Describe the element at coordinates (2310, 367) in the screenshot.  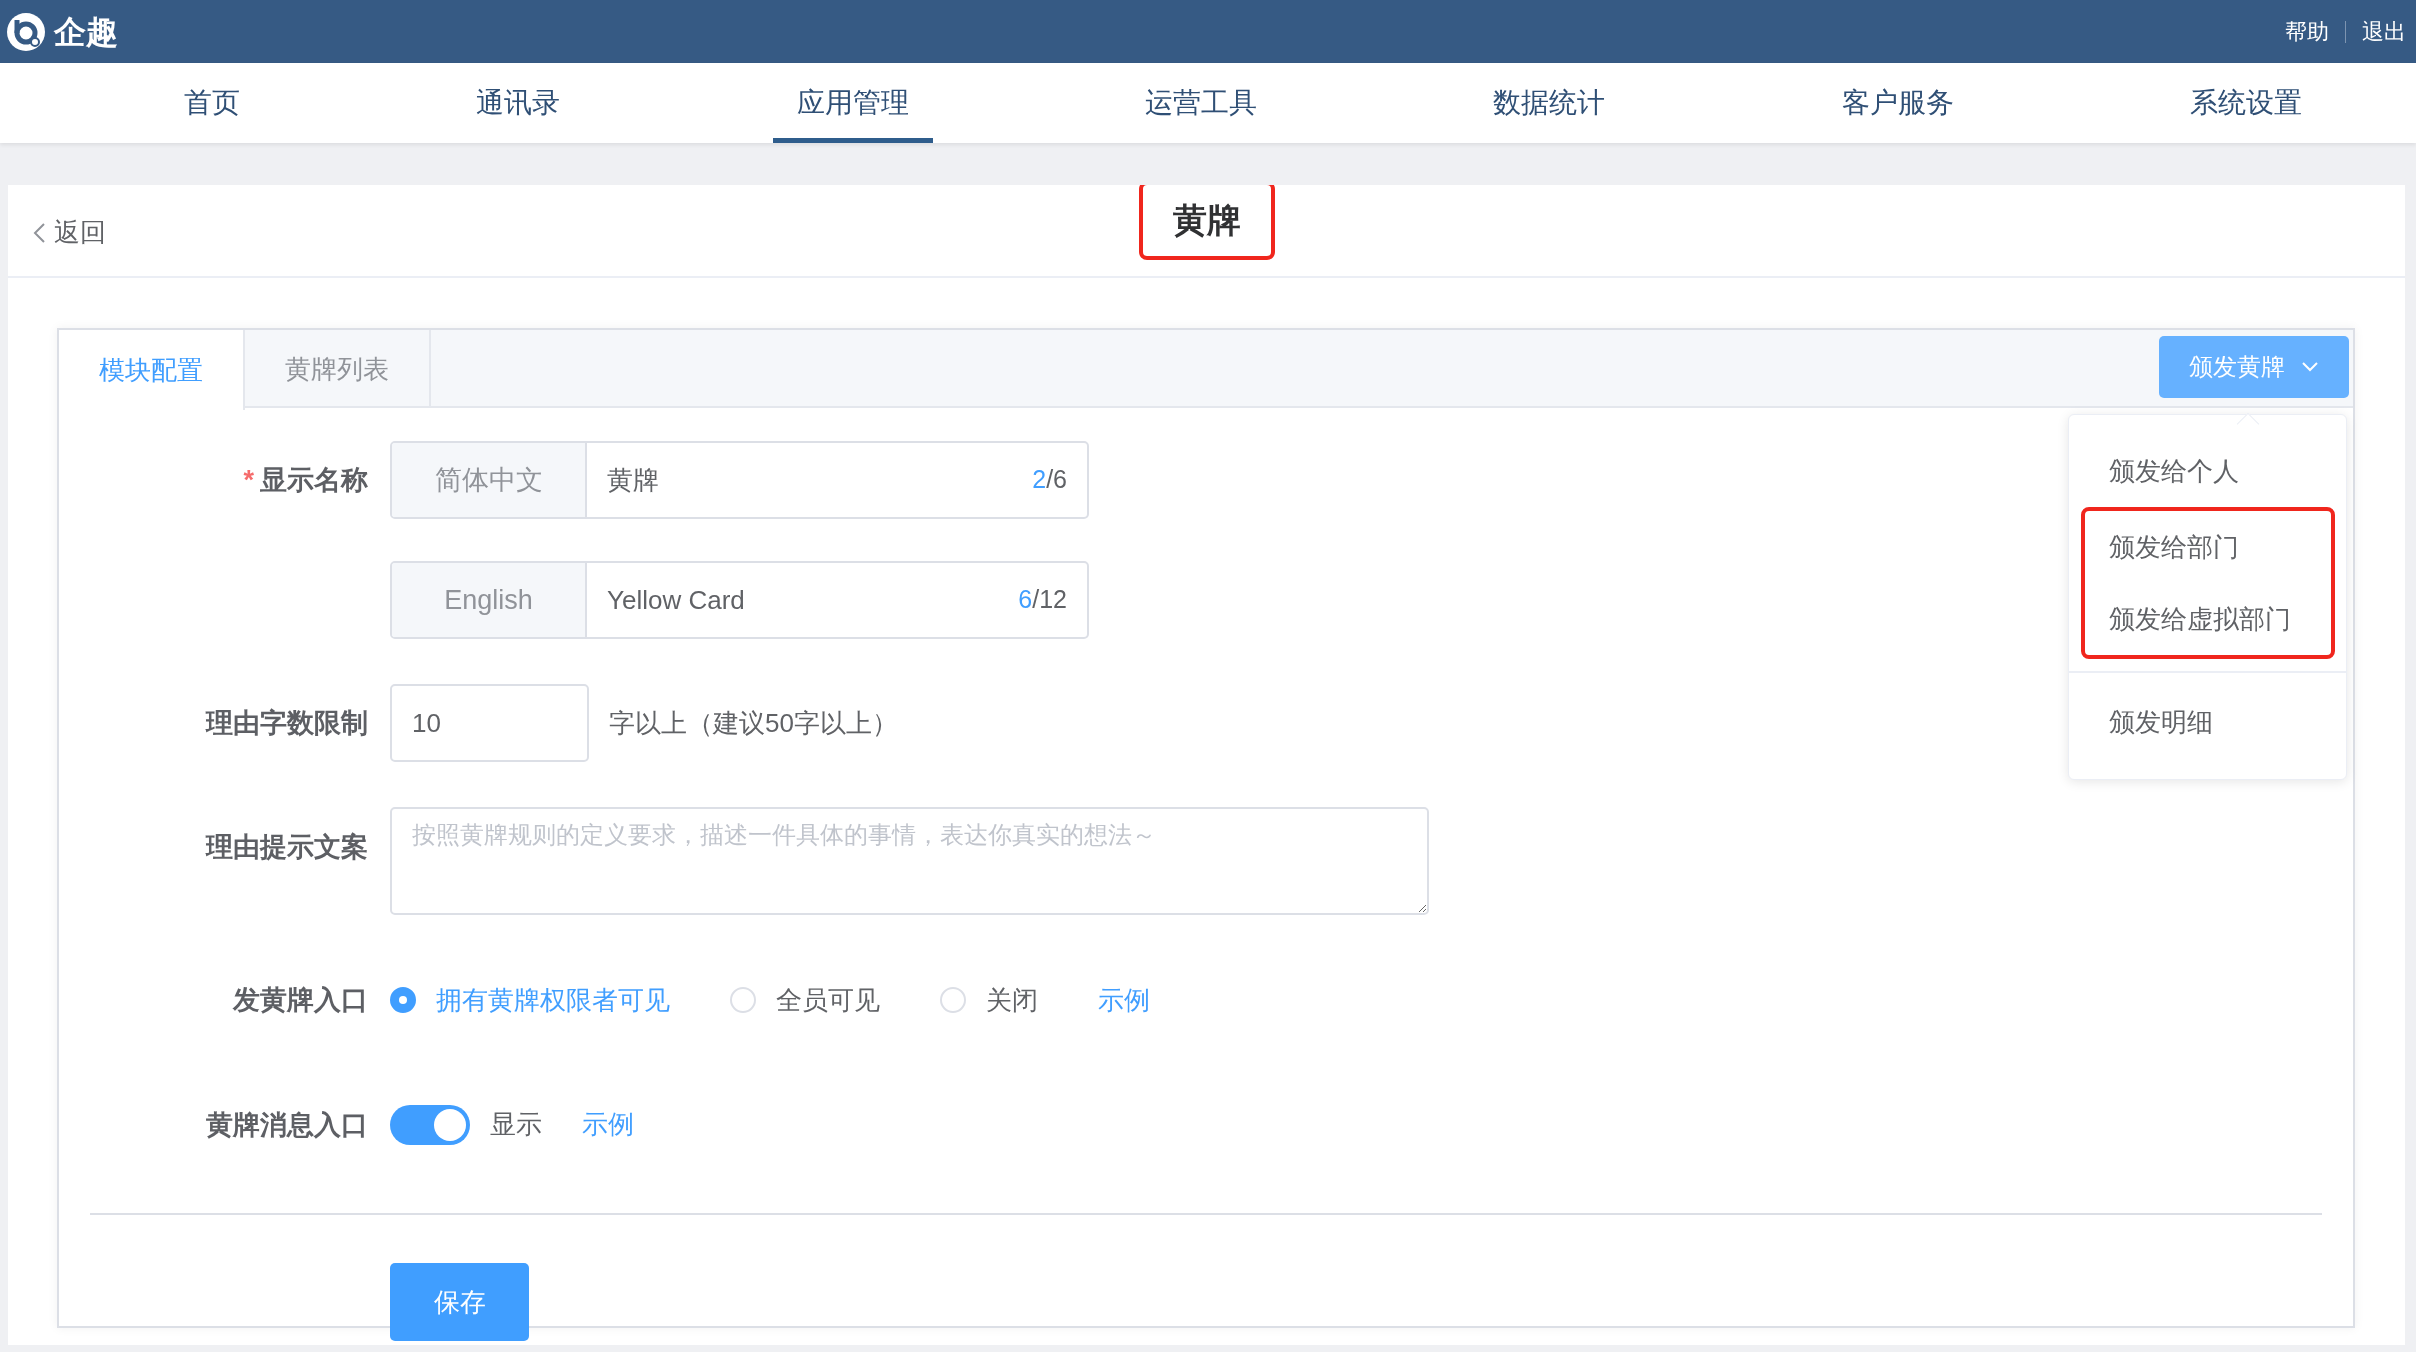
I see `caret-icon` at that location.